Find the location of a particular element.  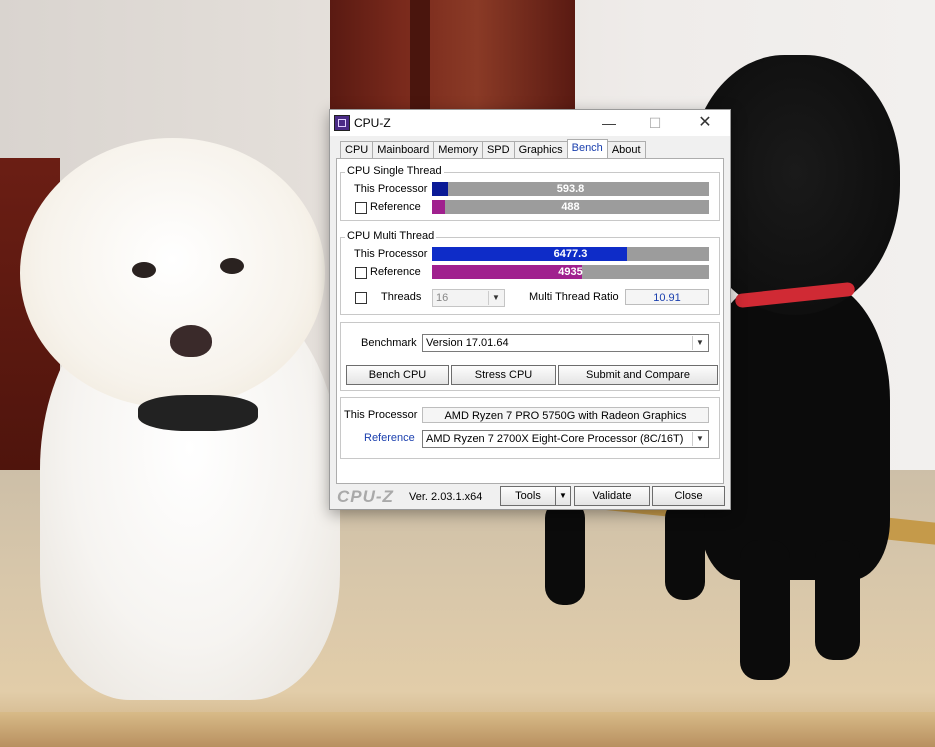

cpuz-logo: CPU-Z is located at coordinates (365, 496).